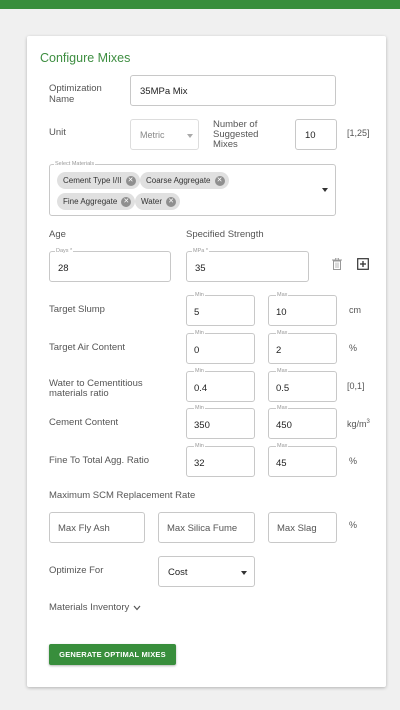 This screenshot has width=400, height=710. What do you see at coordinates (363, 264) in the screenshot?
I see `add-box-icon` at bounding box center [363, 264].